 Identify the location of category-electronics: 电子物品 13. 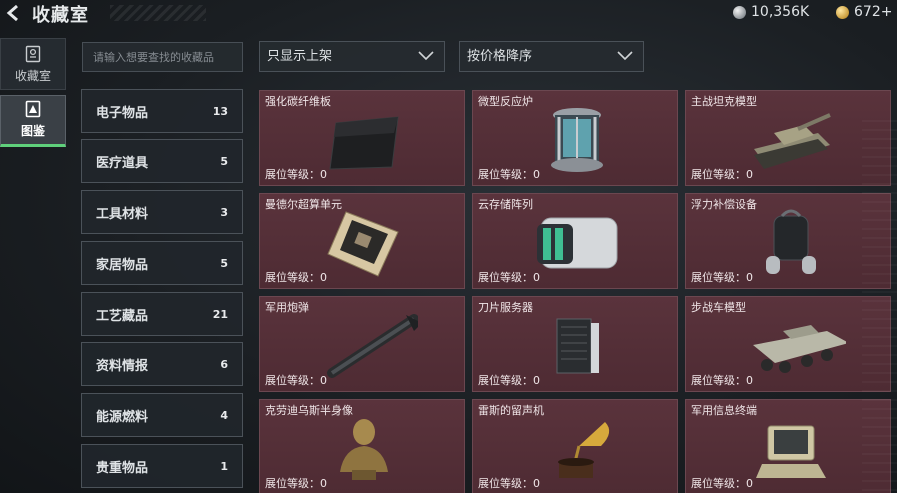
(162, 111).